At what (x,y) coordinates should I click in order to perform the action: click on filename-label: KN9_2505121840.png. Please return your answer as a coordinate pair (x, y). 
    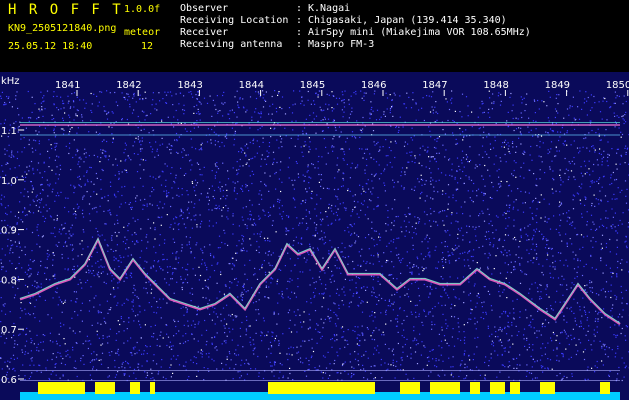
    Looking at the image, I should click on (62, 28).